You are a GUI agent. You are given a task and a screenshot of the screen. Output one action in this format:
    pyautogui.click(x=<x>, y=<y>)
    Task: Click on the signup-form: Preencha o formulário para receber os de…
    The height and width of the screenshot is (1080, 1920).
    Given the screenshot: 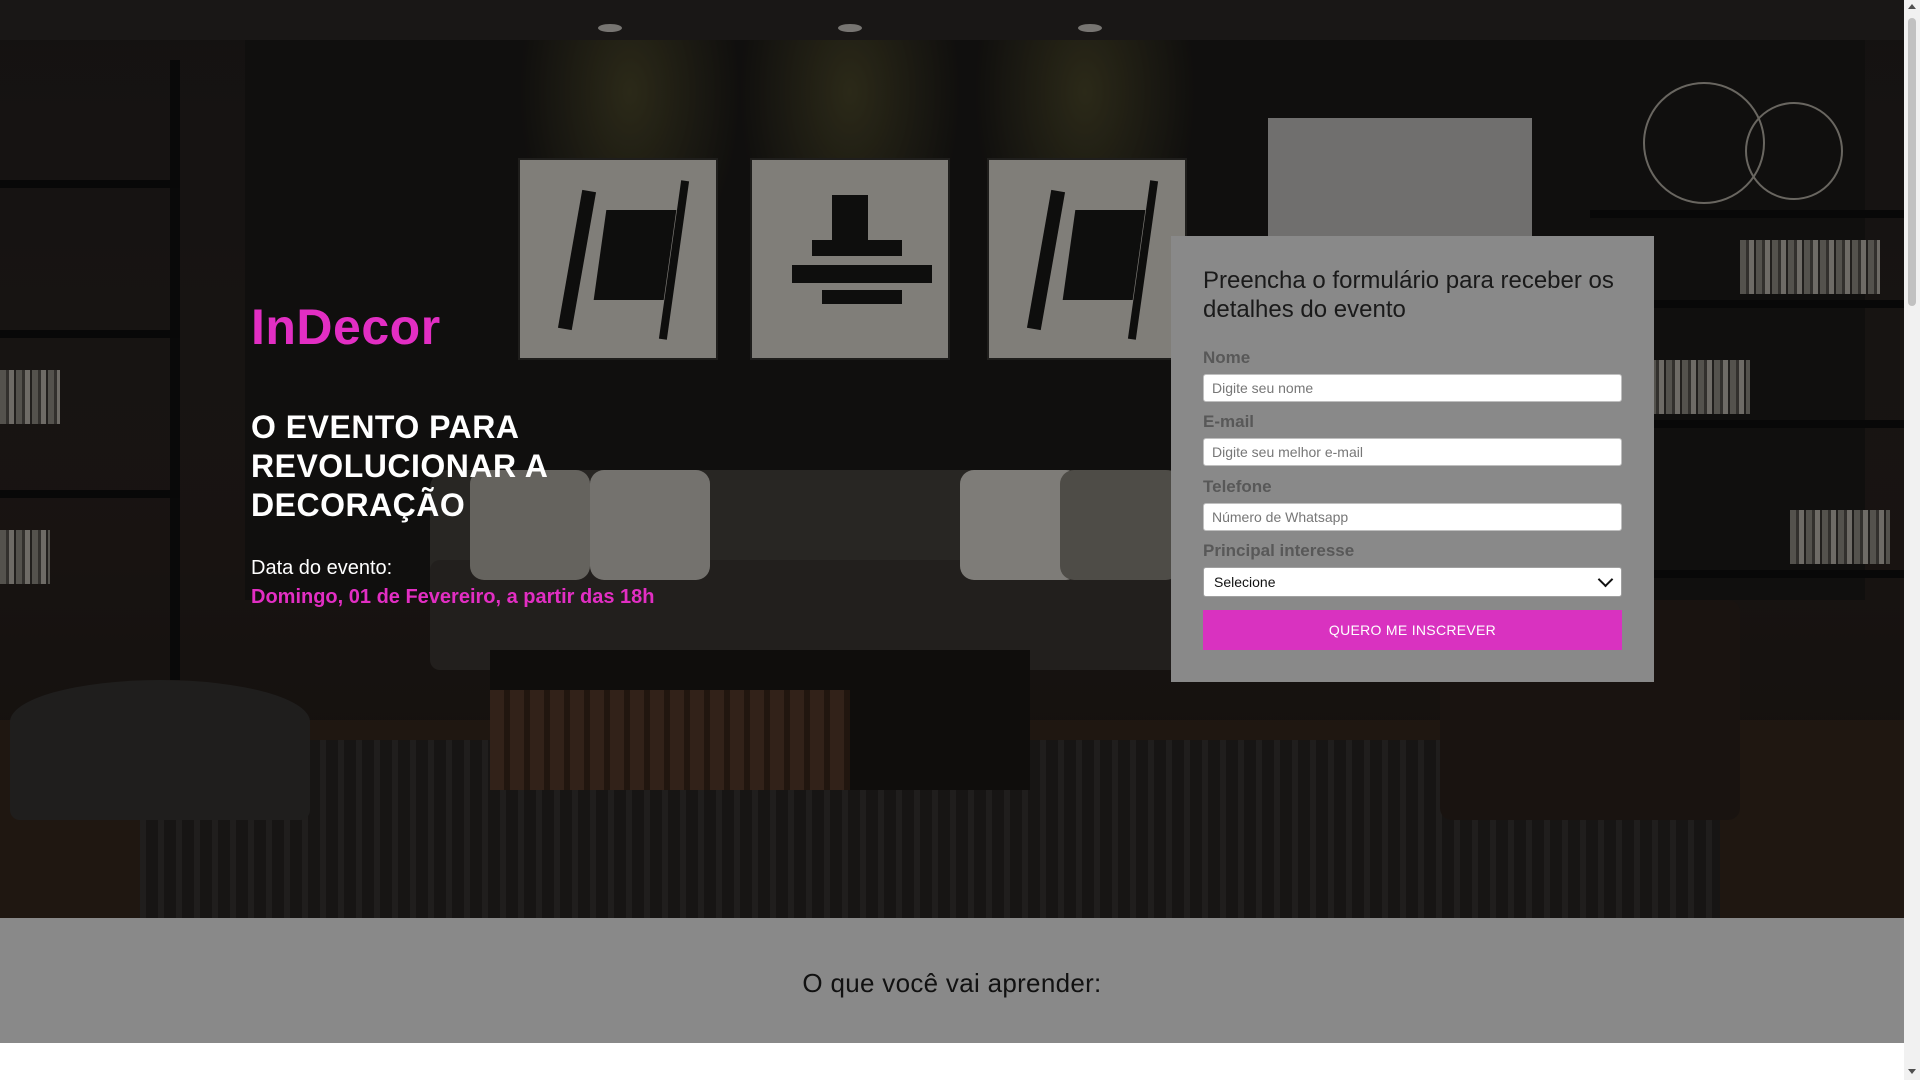 What is the action you would take?
    pyautogui.click(x=1412, y=459)
    